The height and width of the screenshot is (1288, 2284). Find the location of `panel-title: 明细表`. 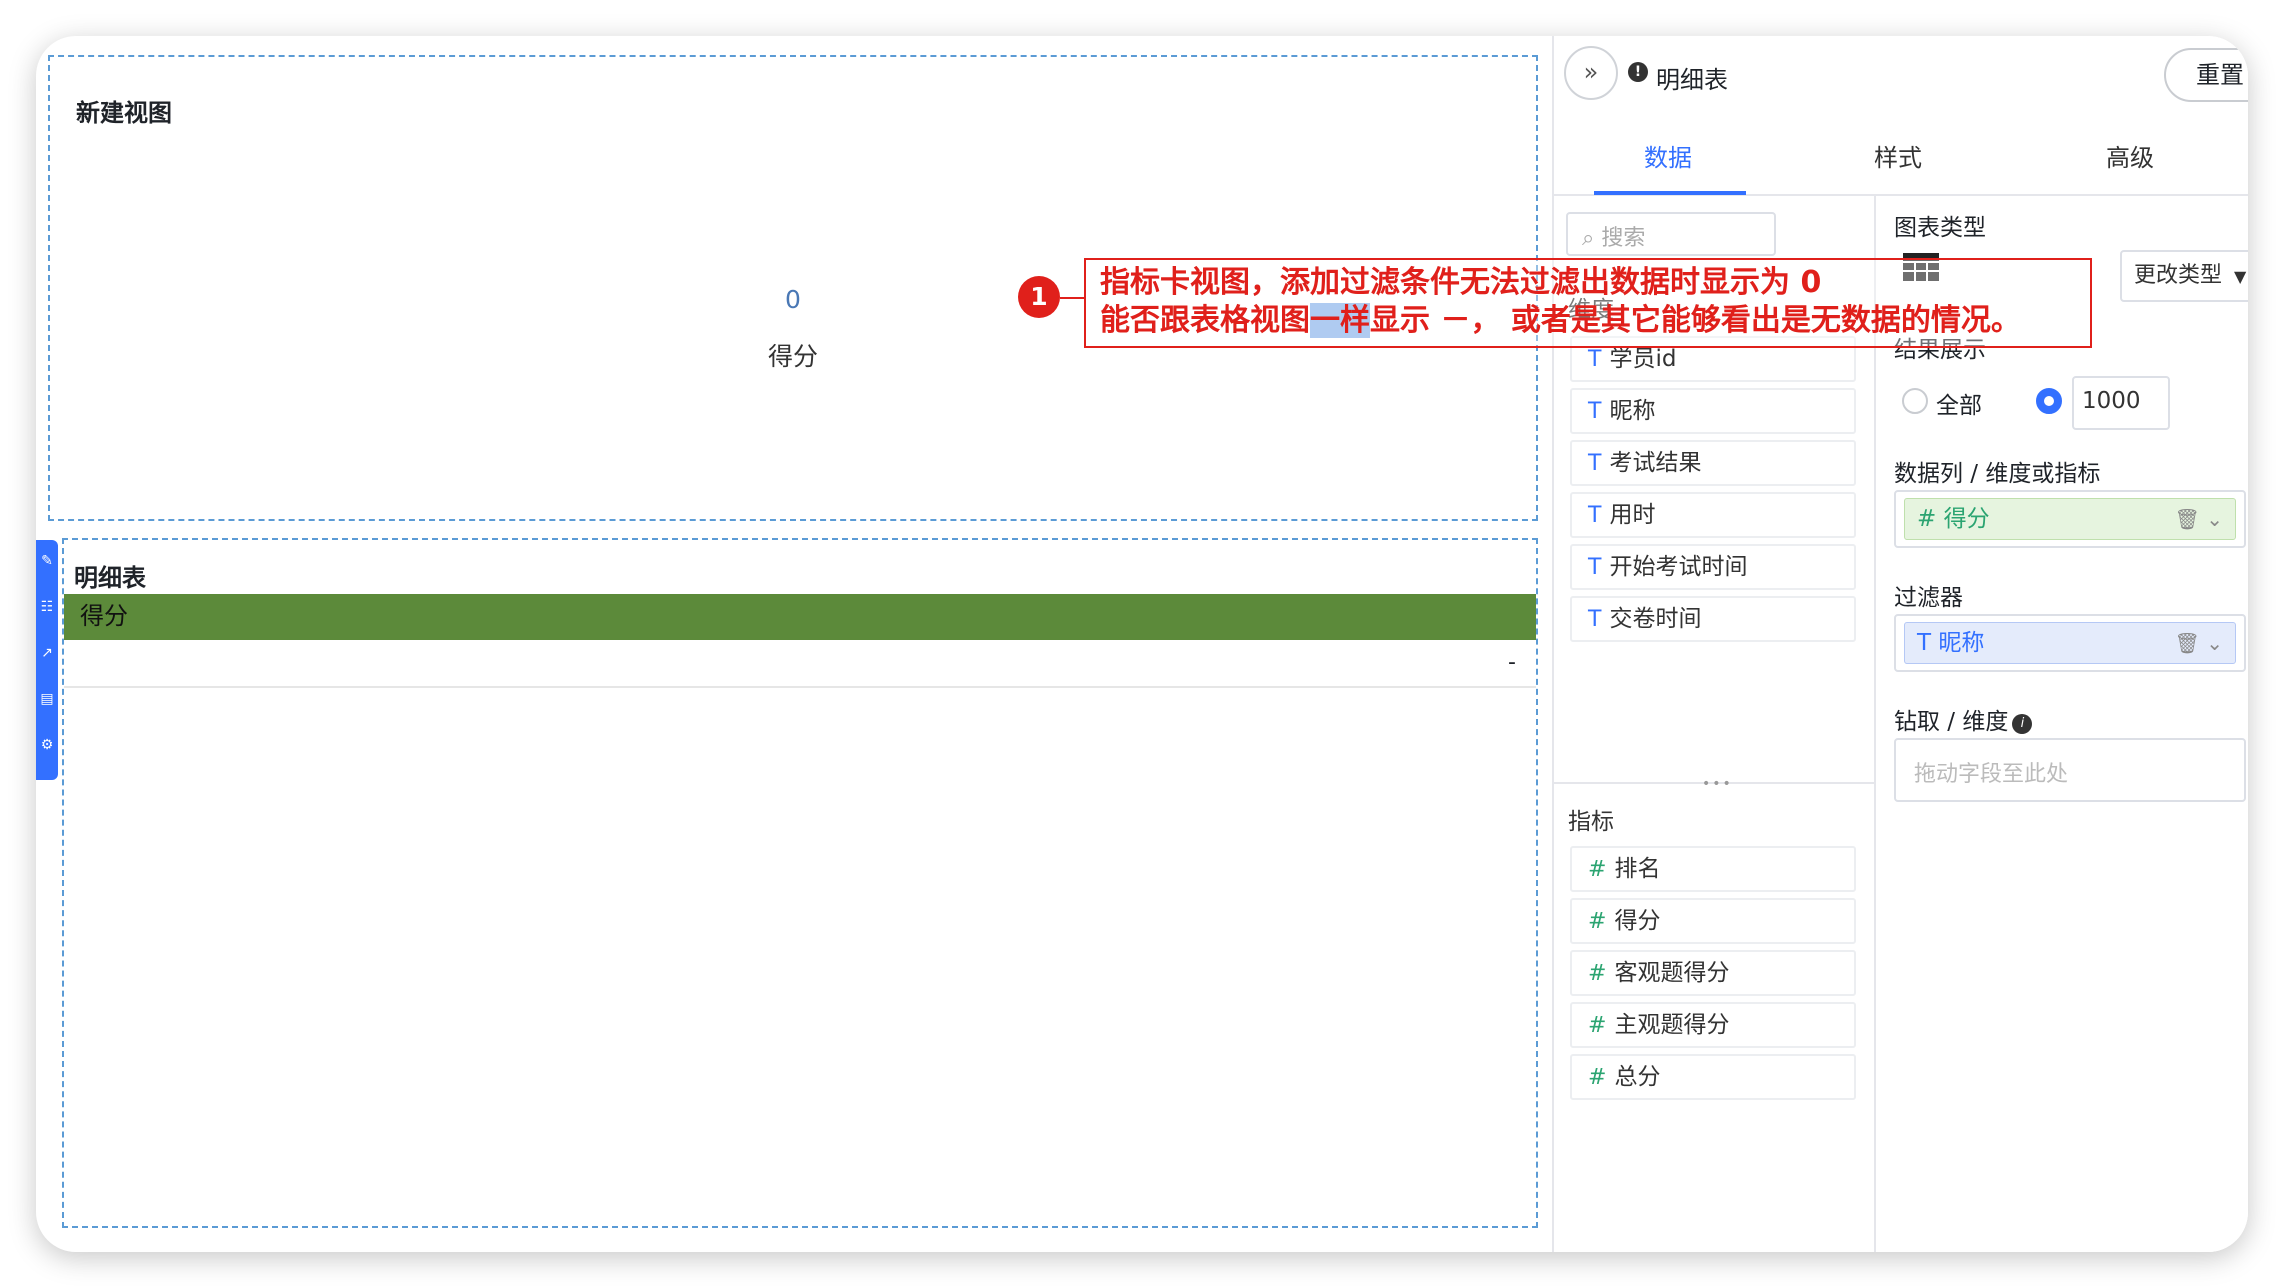

panel-title: 明细表 is located at coordinates (1692, 80).